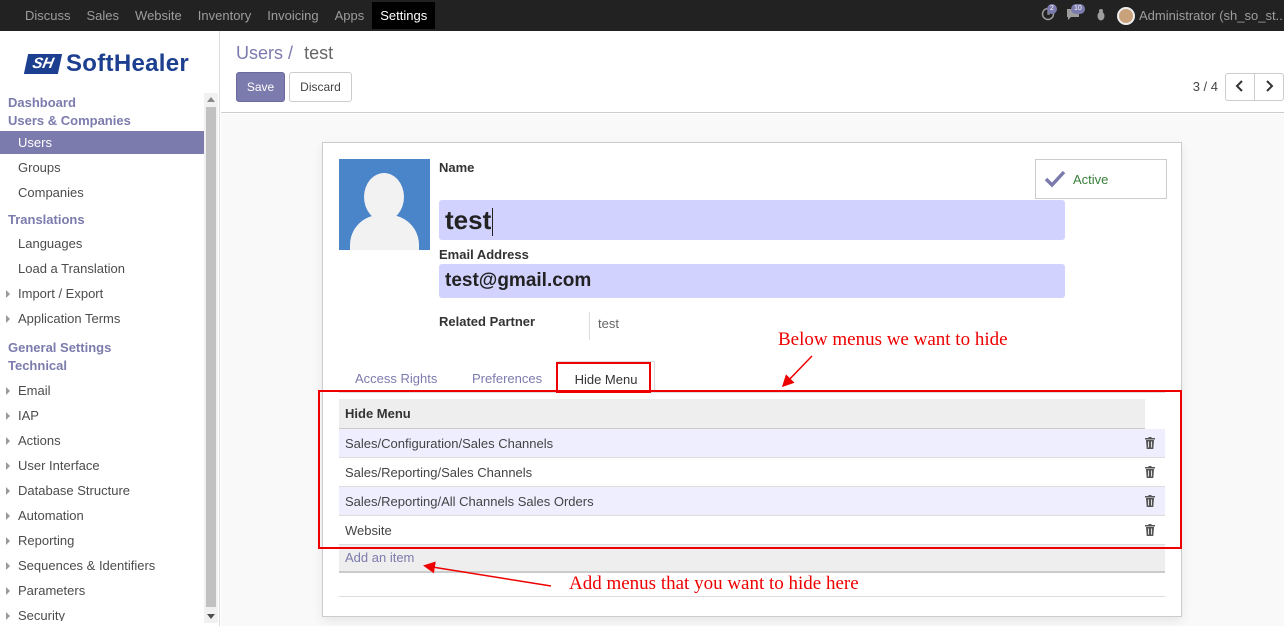  Describe the element at coordinates (158, 15) in the screenshot. I see `menu-website: Website` at that location.